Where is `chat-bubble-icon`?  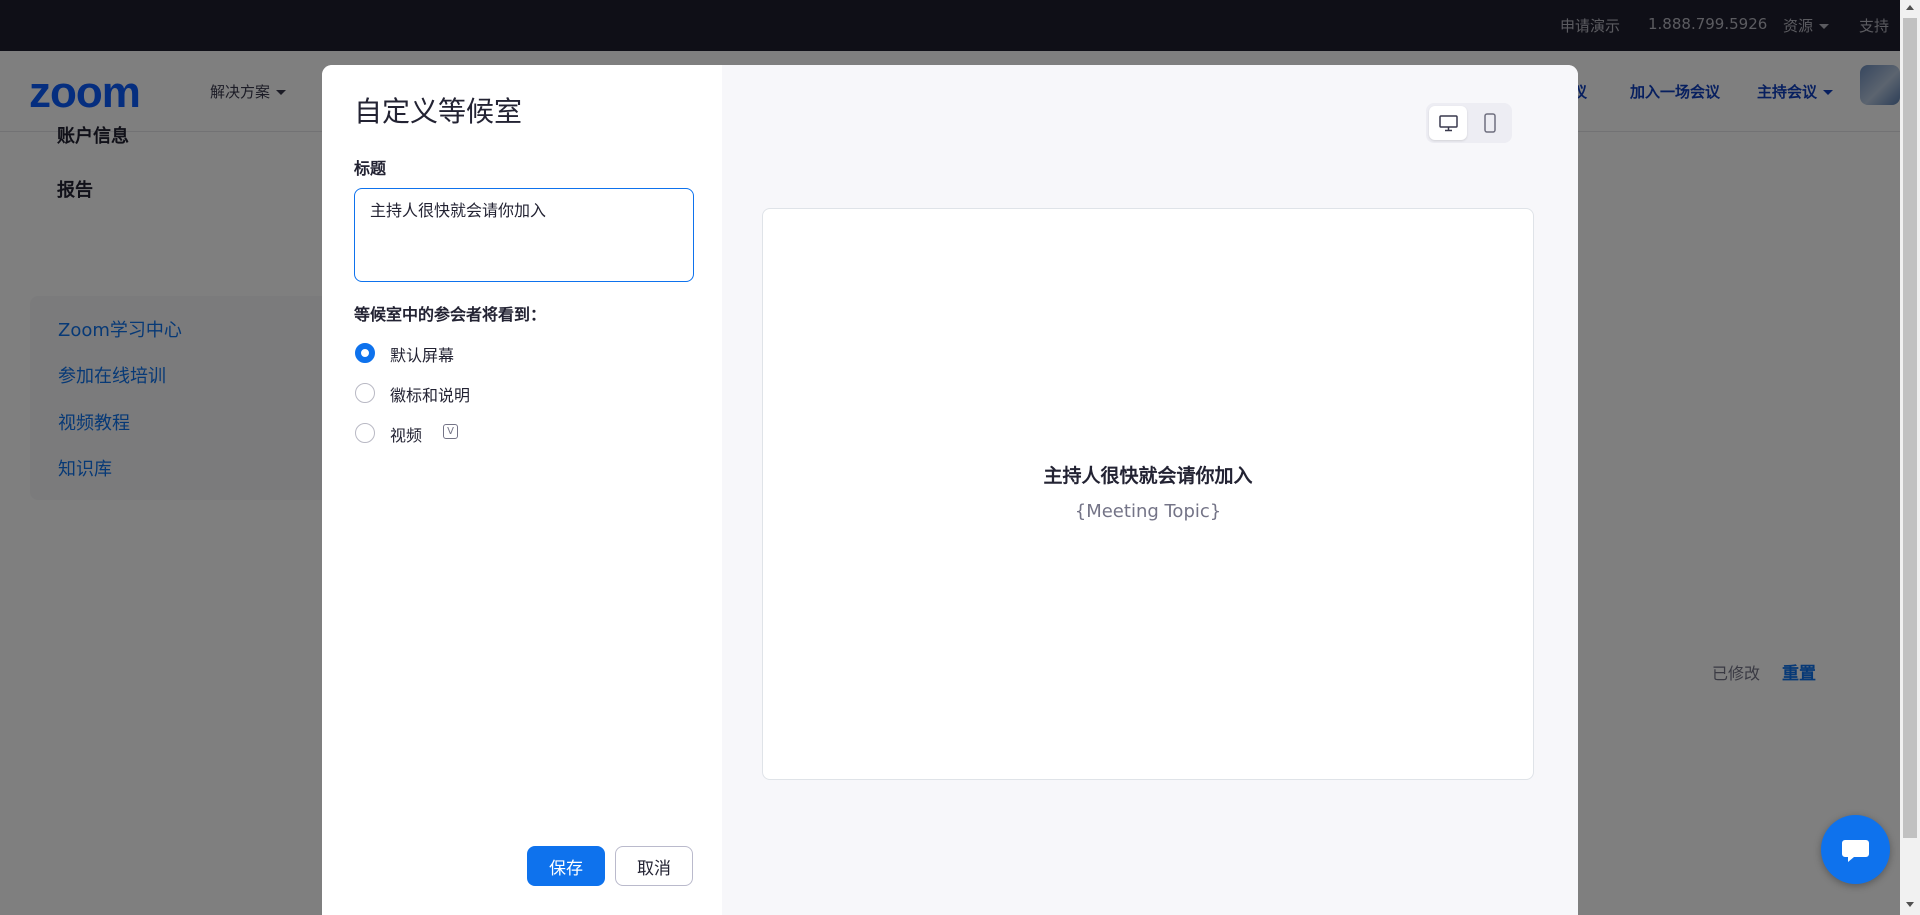 chat-bubble-icon is located at coordinates (1855, 851).